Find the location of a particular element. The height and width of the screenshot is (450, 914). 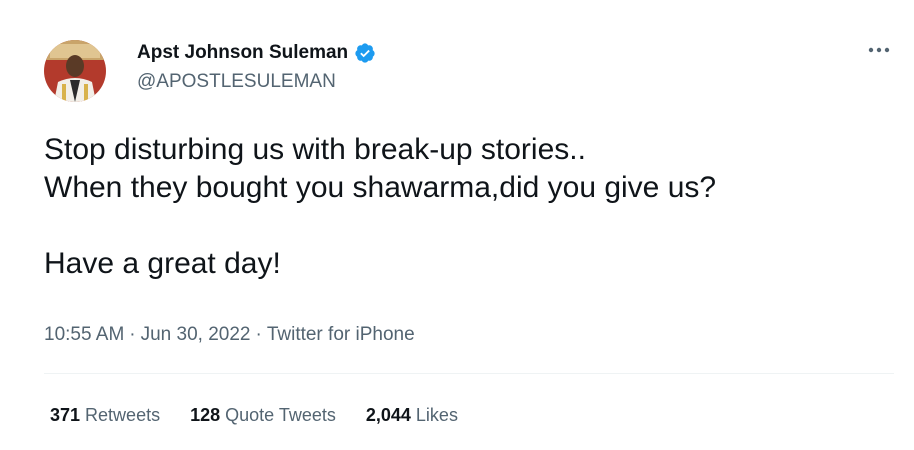

author-display-name: Apst Johnson Suleman is located at coordinates (242, 53).